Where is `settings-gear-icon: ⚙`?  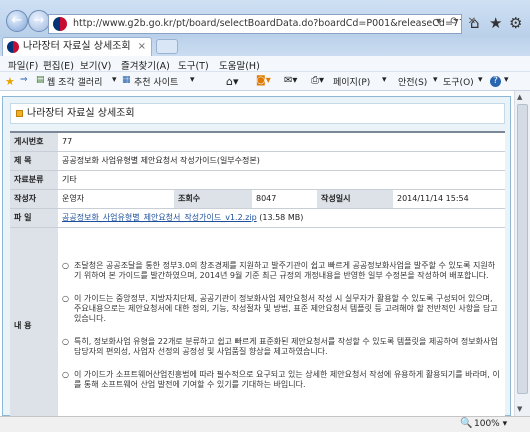 settings-gear-icon: ⚙ is located at coordinates (515, 23).